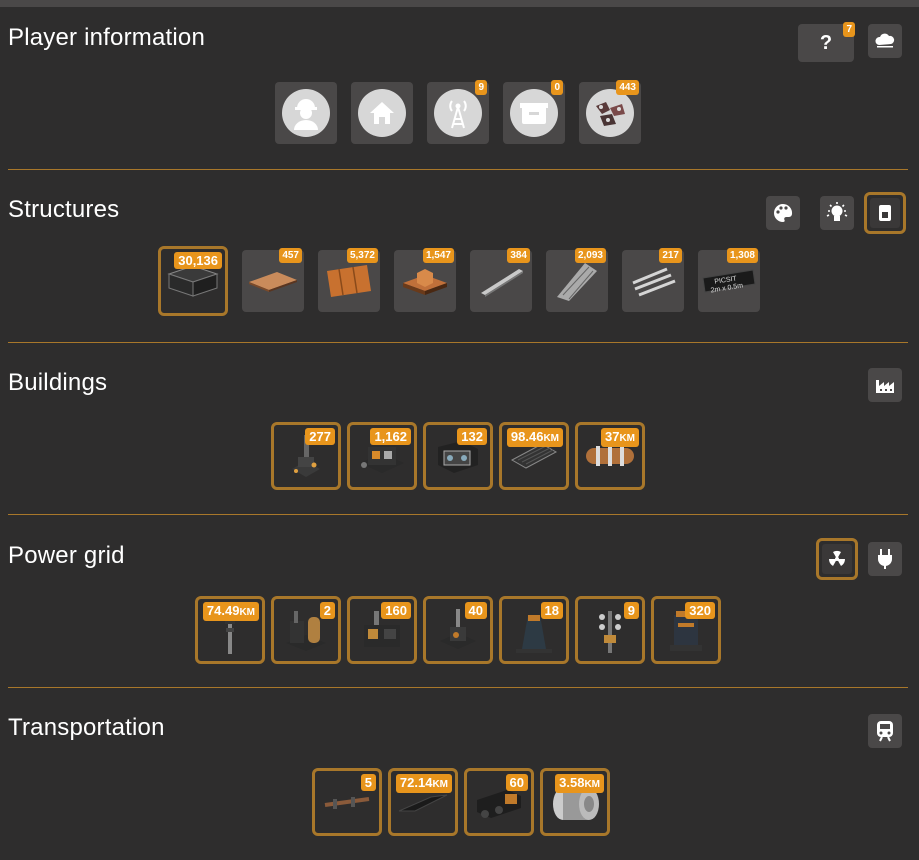 The height and width of the screenshot is (860, 919). I want to click on structure-tile: 2,093, so click(577, 280).